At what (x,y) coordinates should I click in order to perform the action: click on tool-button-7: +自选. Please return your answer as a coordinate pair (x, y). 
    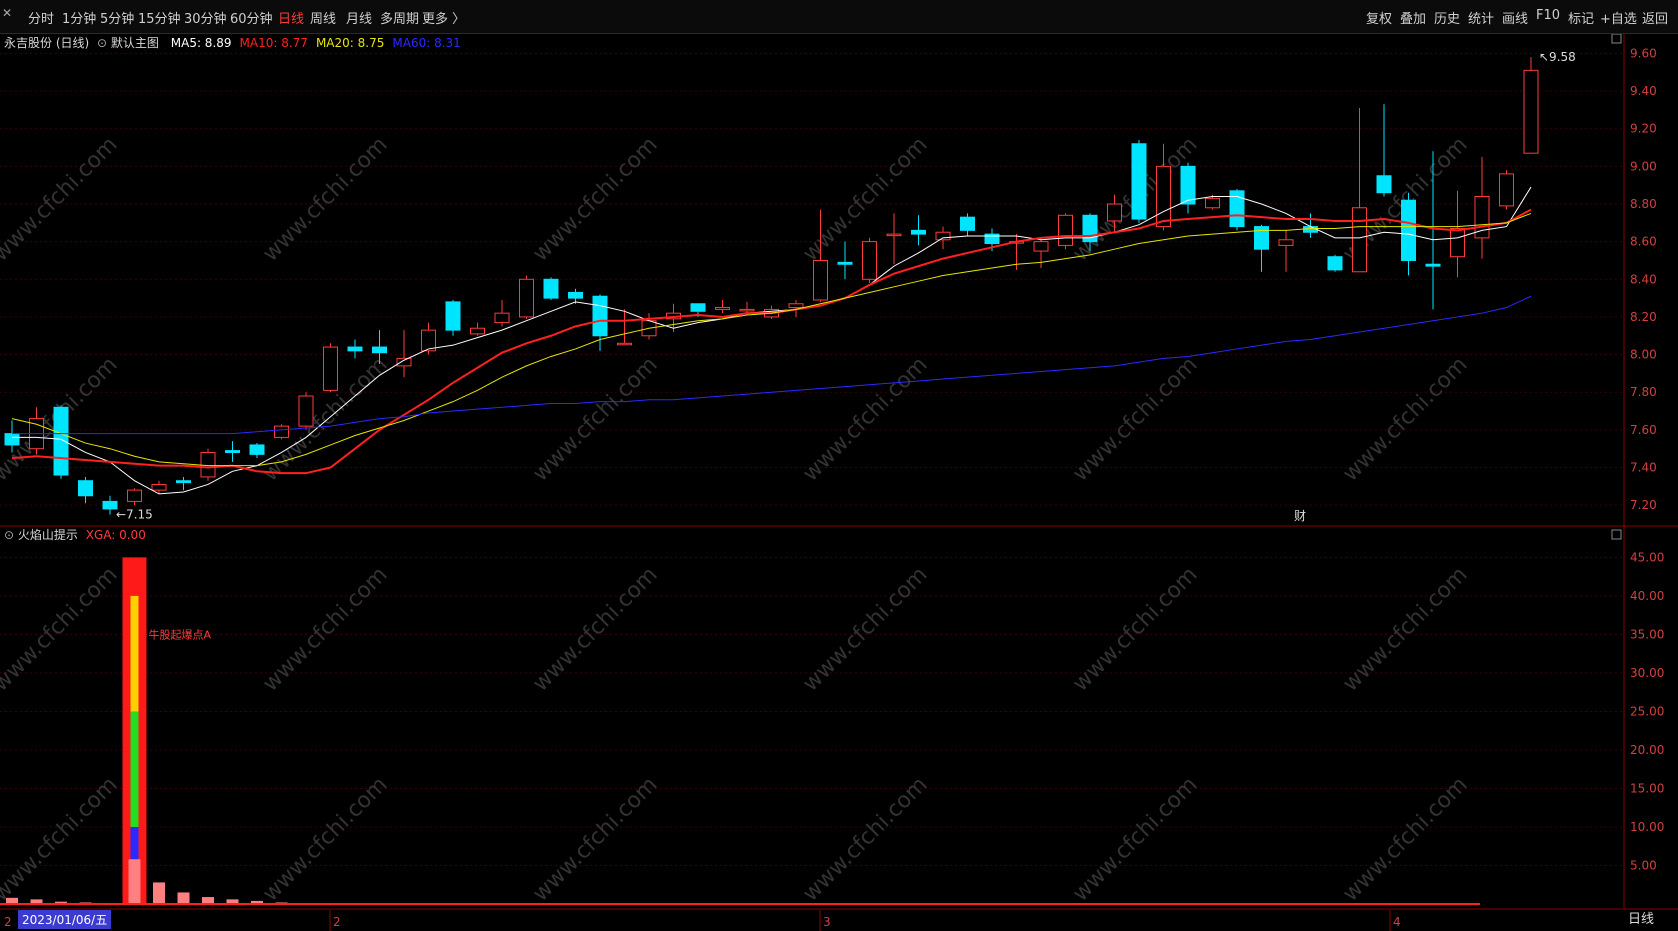
    Looking at the image, I should click on (1618, 17).